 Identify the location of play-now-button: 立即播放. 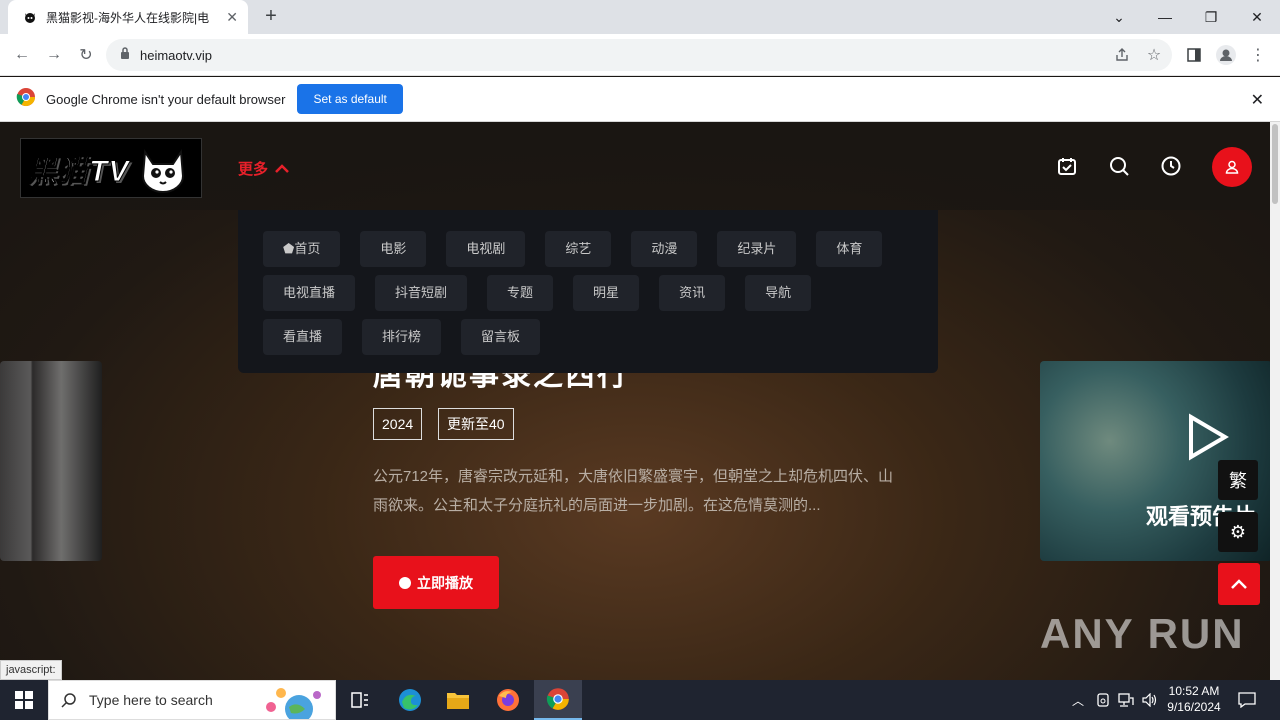
(436, 582).